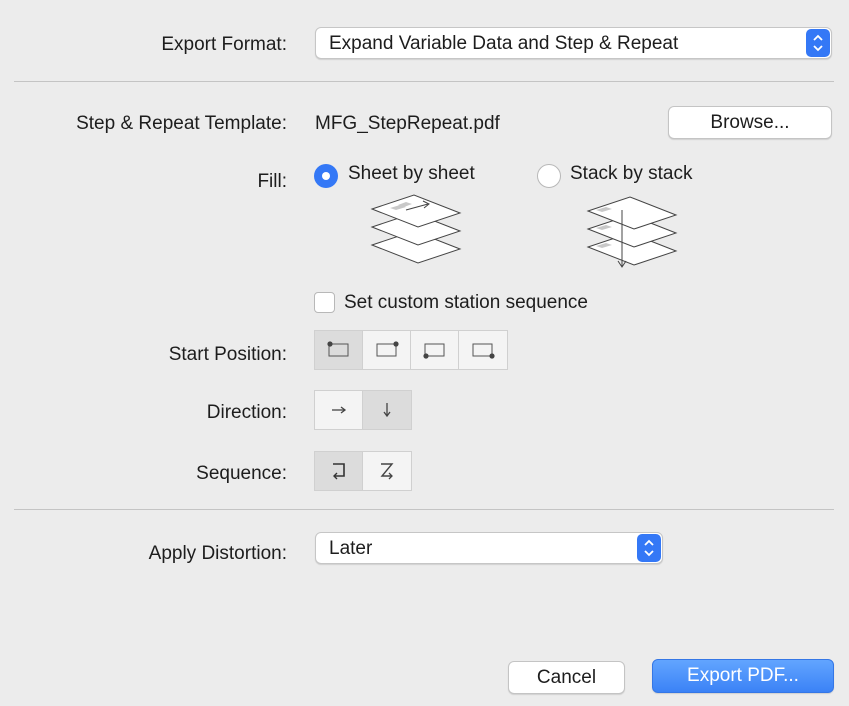 This screenshot has width=849, height=706. Describe the element at coordinates (416, 229) in the screenshot. I see `sheet-by-sheet-illustration-icon` at that location.